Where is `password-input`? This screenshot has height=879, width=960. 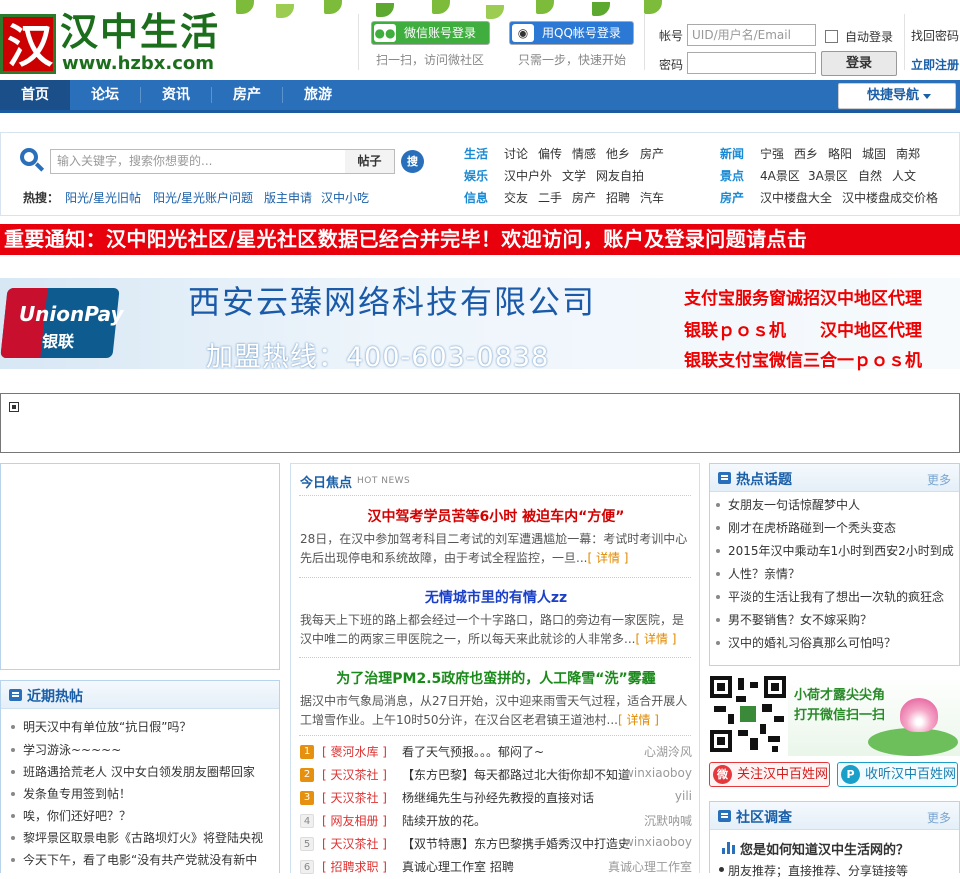 password-input is located at coordinates (751, 63).